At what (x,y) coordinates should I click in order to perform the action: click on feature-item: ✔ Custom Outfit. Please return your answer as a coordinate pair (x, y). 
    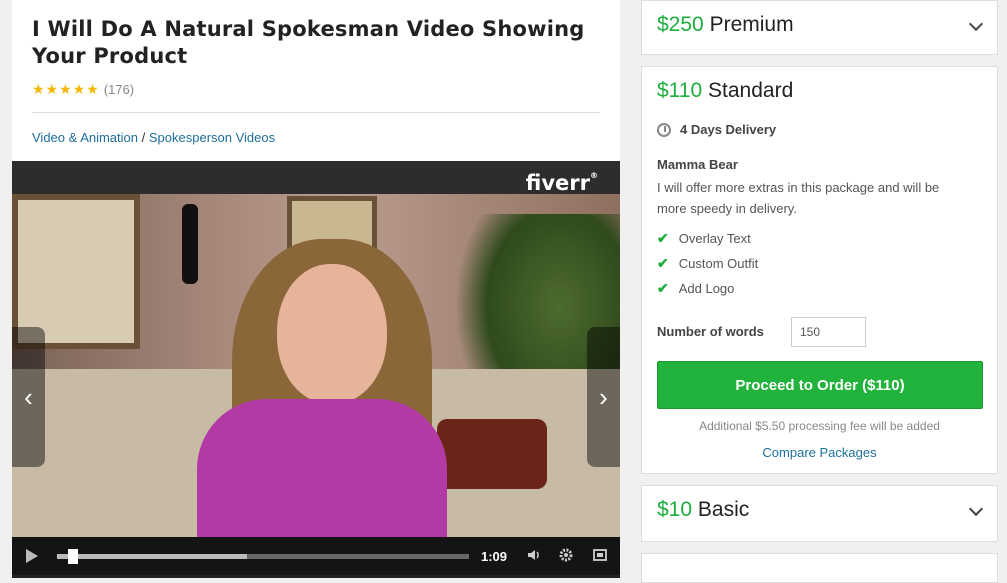
    Looking at the image, I should click on (708, 263).